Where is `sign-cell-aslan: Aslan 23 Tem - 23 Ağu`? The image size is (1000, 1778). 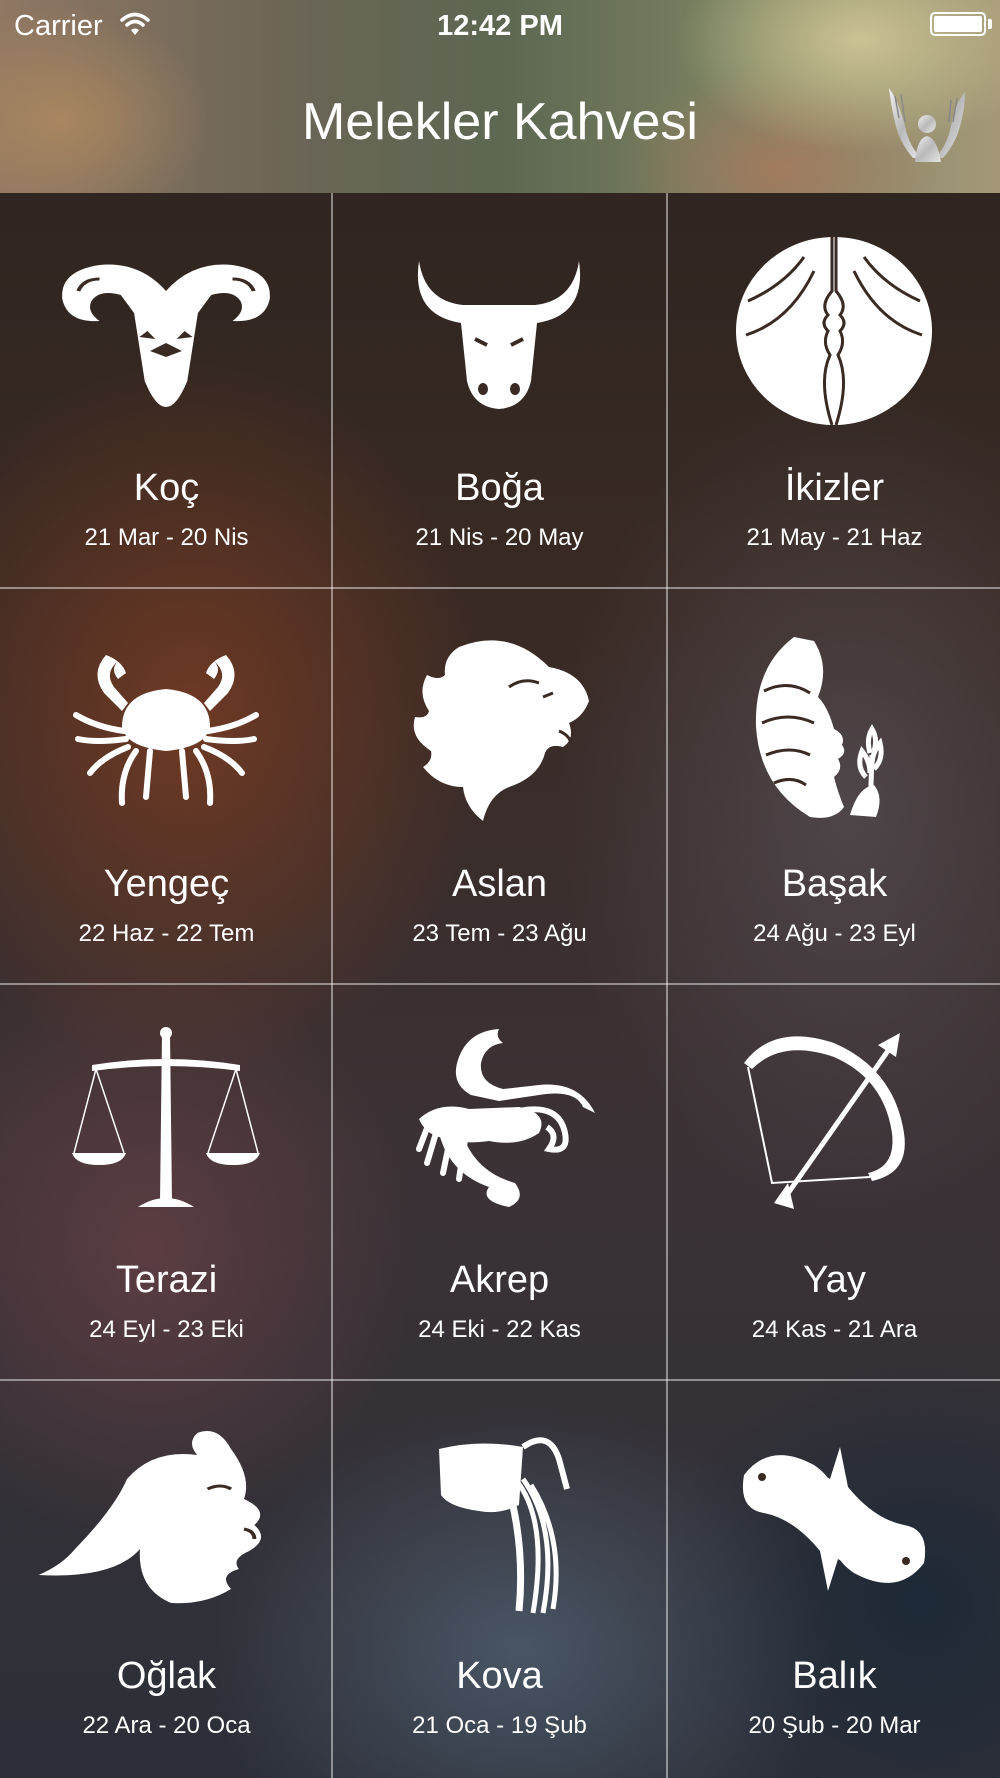
sign-cell-aslan: Aslan 23 Tem - 23 Ağu is located at coordinates (499, 787).